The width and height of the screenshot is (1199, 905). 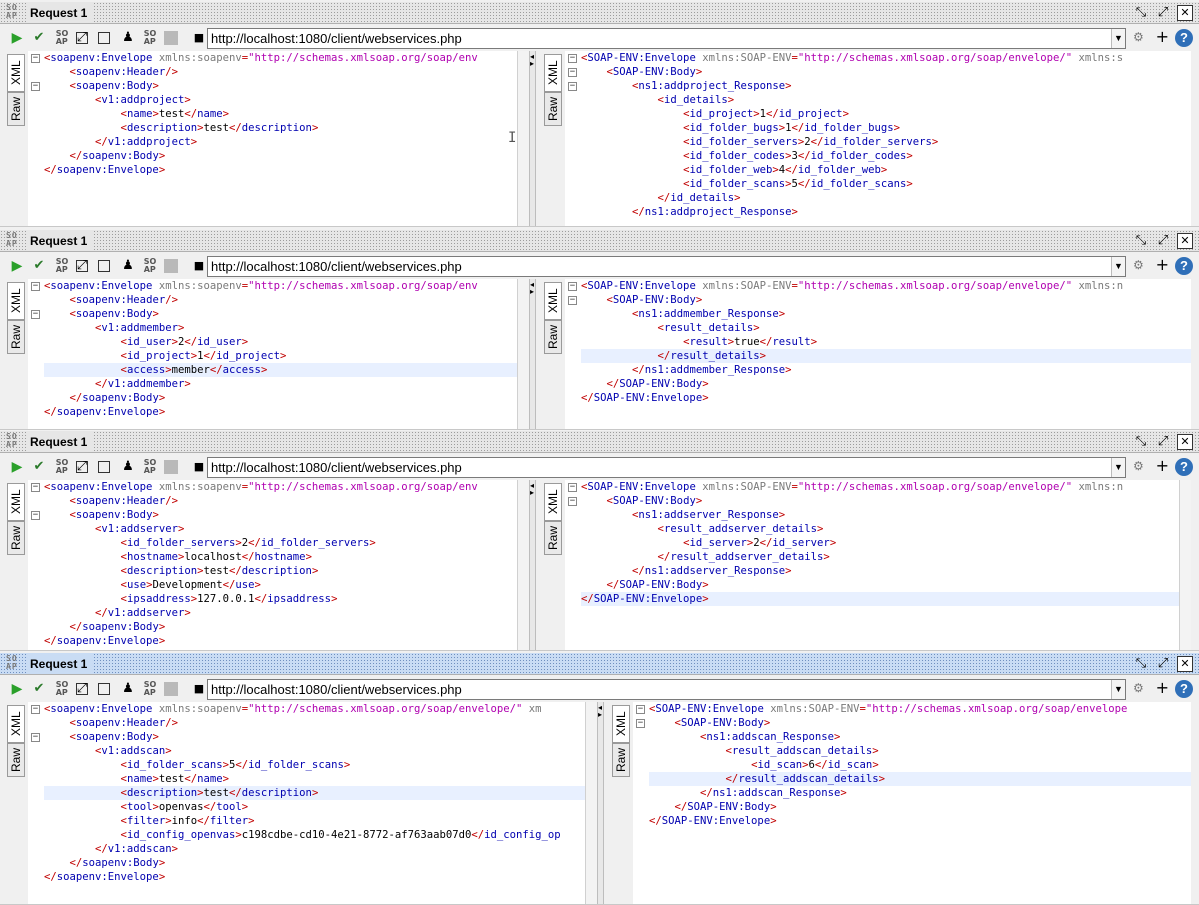 What do you see at coordinates (1185, 565) in the screenshot?
I see `response-scrollbar` at bounding box center [1185, 565].